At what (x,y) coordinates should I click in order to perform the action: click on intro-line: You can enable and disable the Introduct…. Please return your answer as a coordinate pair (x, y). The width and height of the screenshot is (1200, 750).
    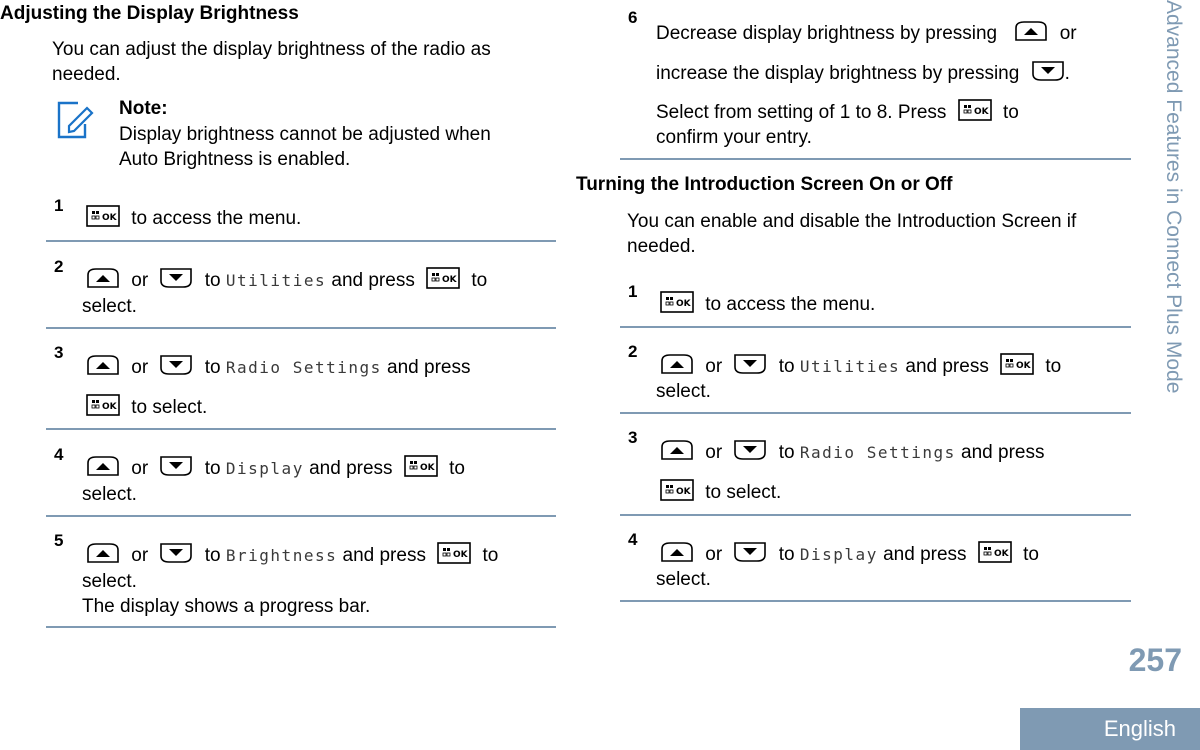
    Looking at the image, I should click on (852, 221).